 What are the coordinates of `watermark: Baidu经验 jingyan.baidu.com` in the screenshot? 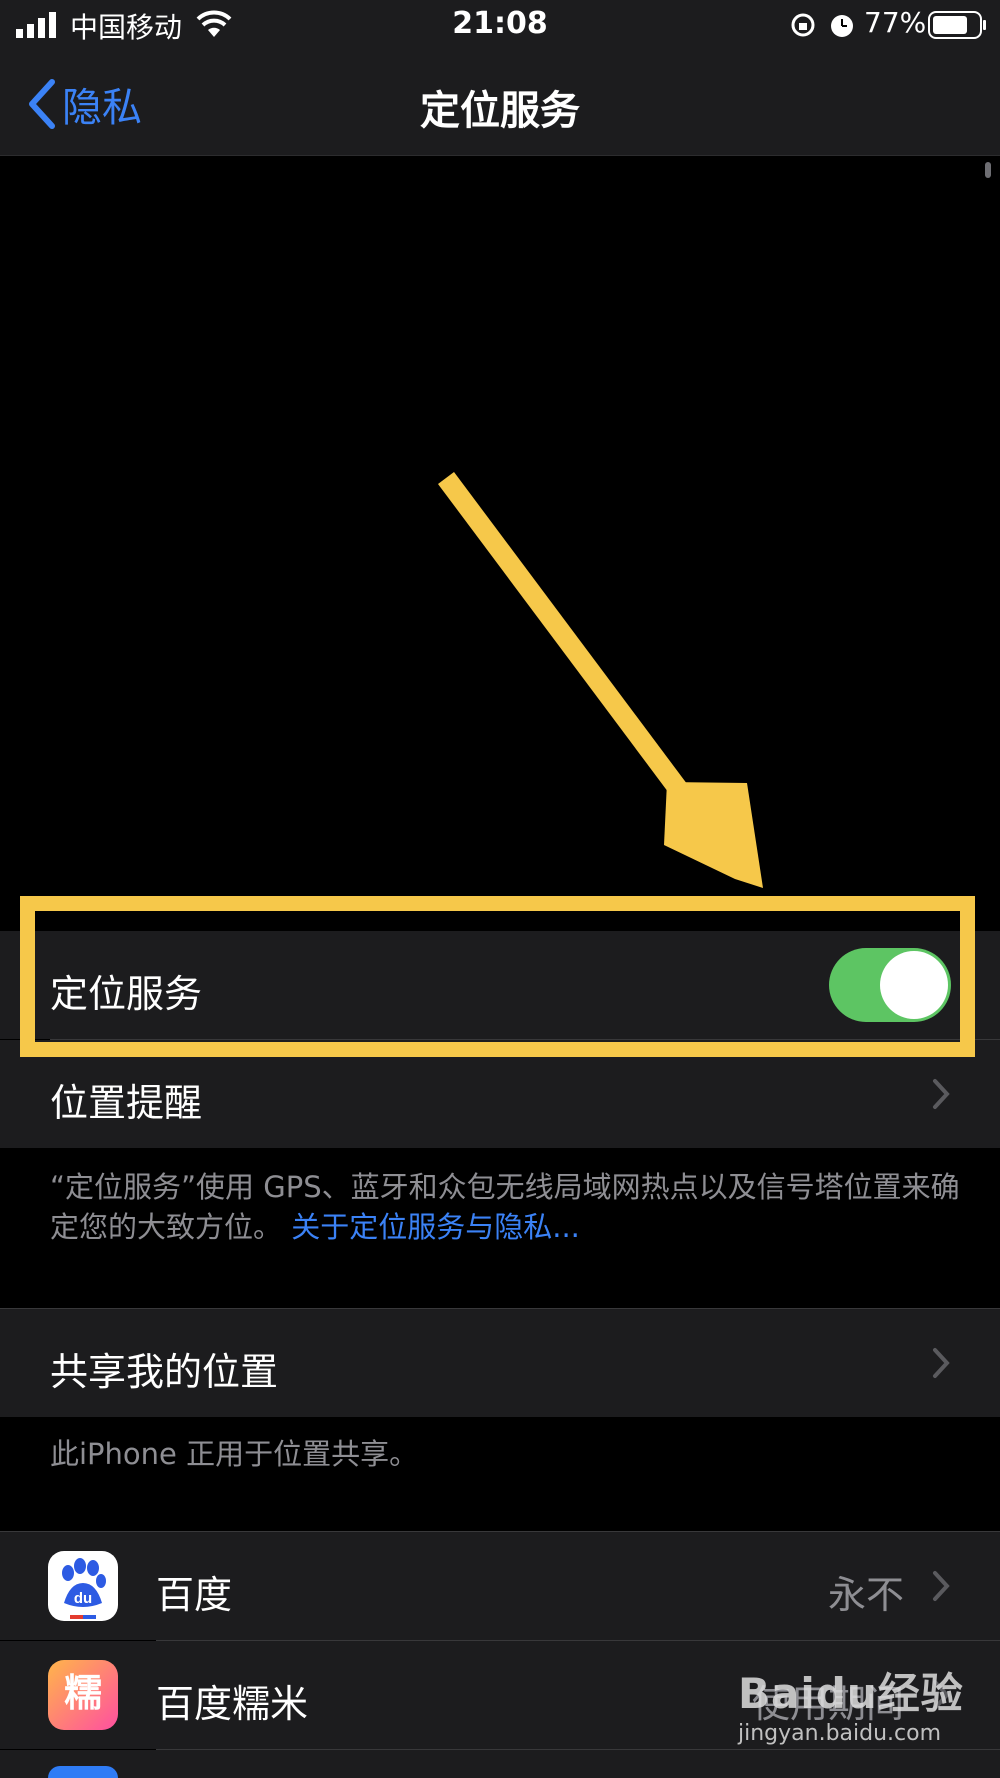 It's located at (858, 1703).